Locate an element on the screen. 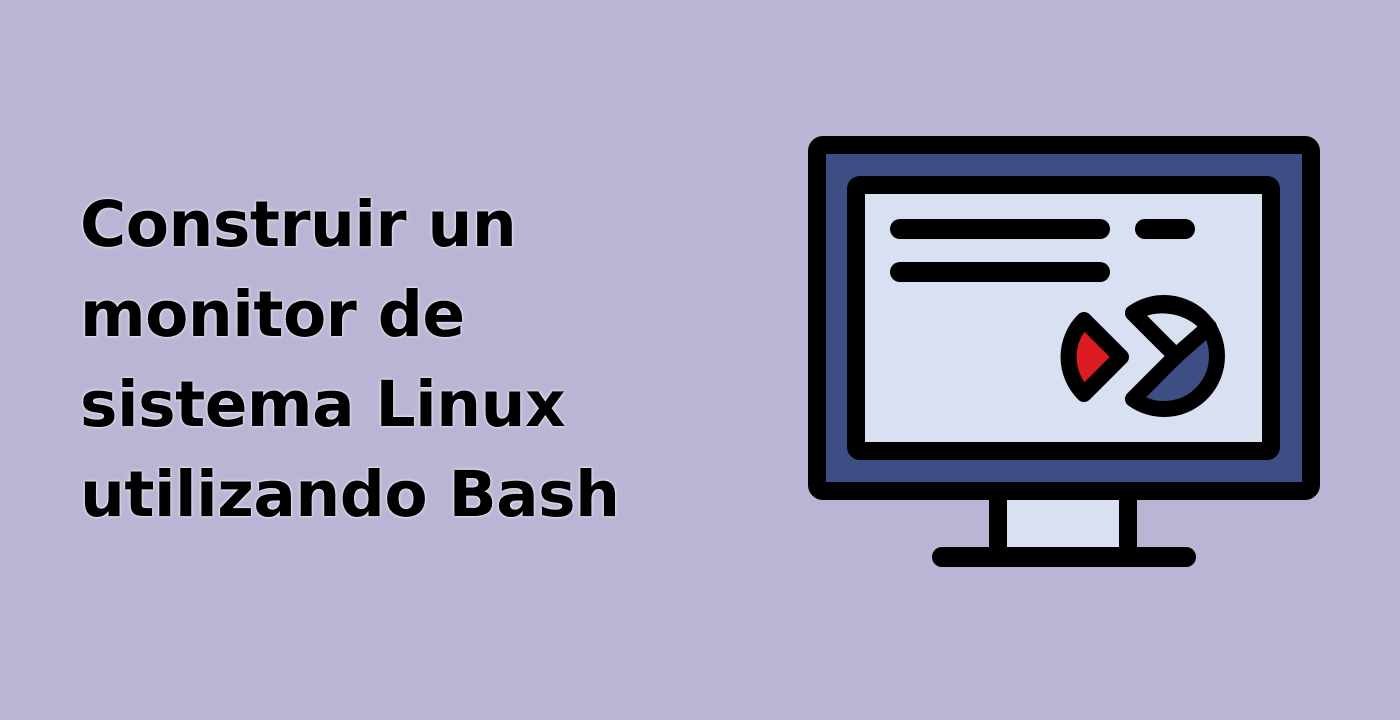  title-line-1: Construir un is located at coordinates (298, 224).